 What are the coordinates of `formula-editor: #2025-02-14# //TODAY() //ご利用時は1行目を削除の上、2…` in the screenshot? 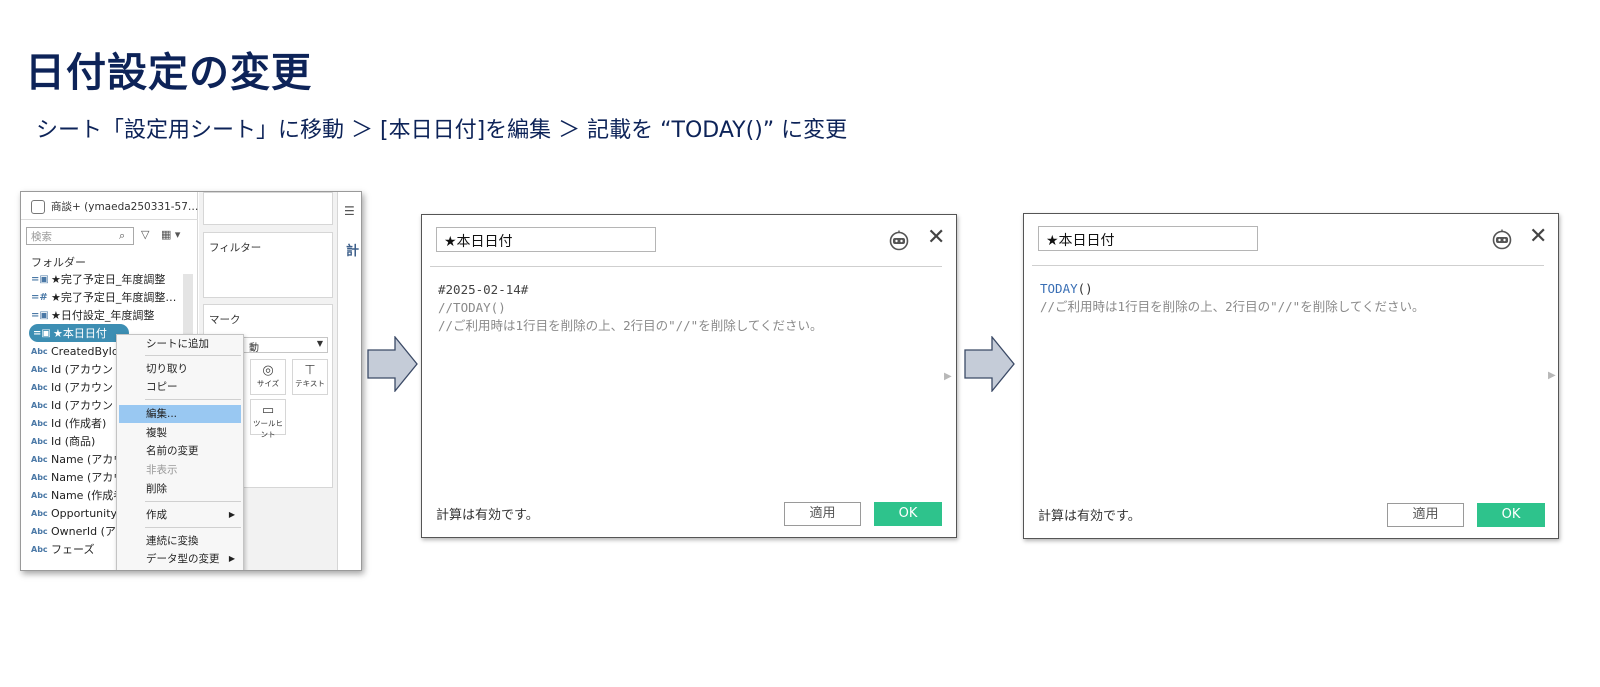 It's located at (630, 308).